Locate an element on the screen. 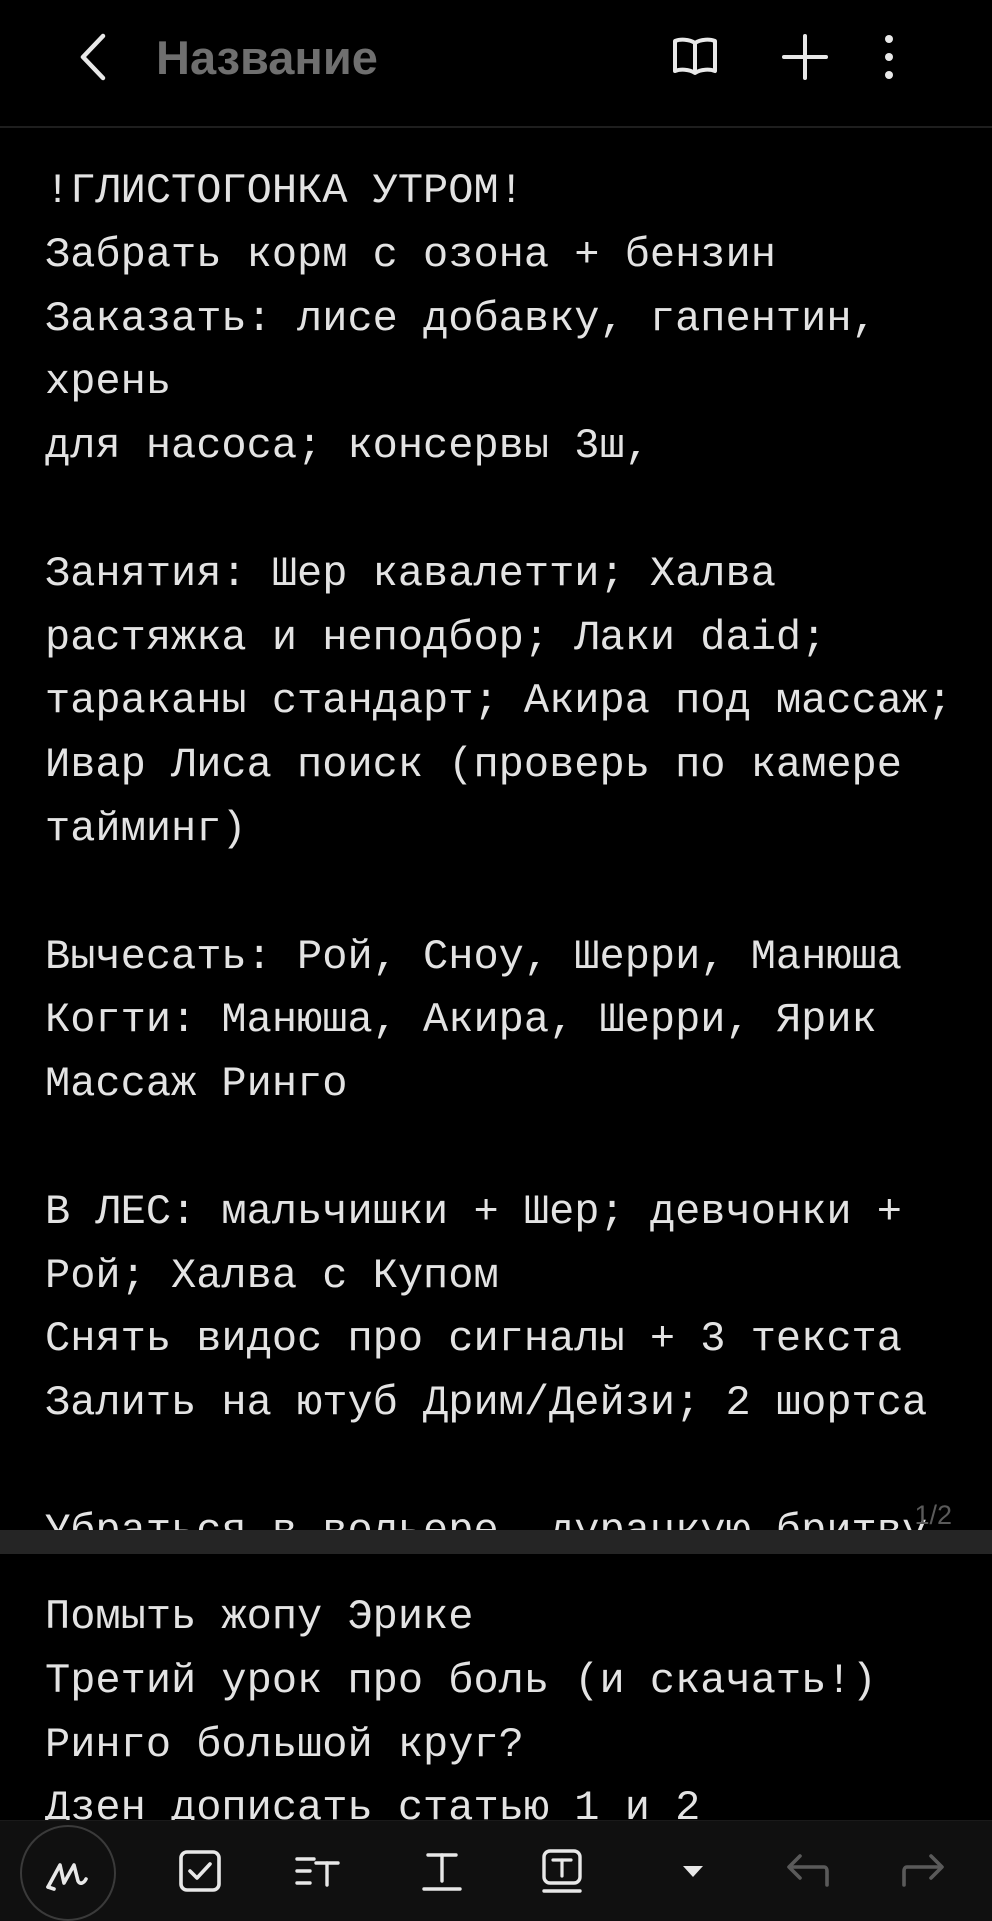  paragraph-style-icon is located at coordinates (317, 1872).